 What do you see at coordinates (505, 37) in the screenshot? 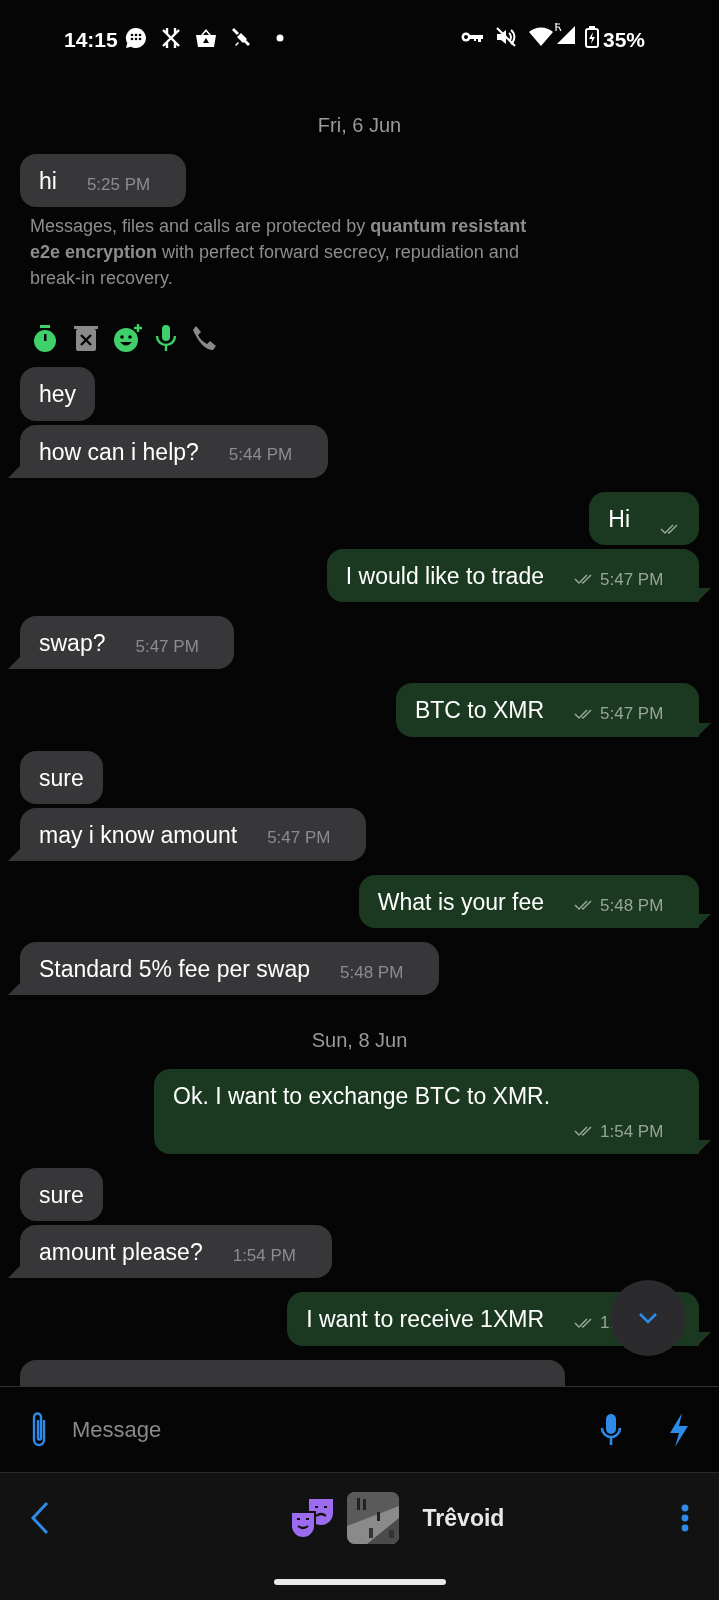
I see `muted-speaker-icon` at bounding box center [505, 37].